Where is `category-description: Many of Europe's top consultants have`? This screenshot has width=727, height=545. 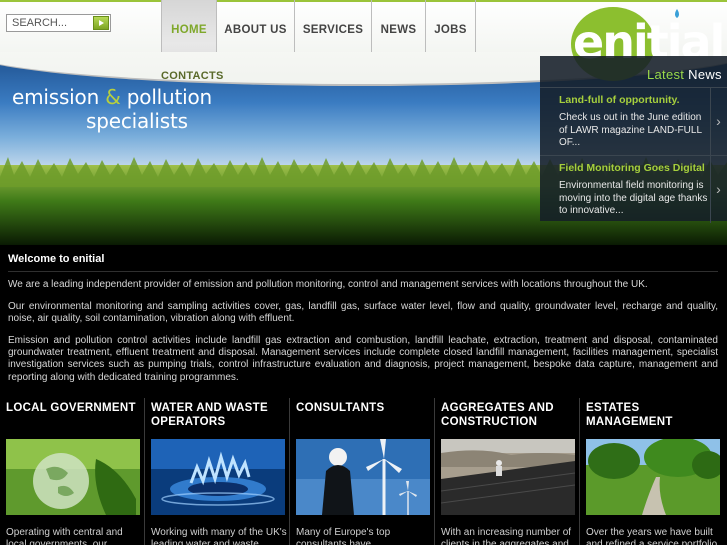
category-description: Many of Europe's top consultants have is located at coordinates (343, 536).